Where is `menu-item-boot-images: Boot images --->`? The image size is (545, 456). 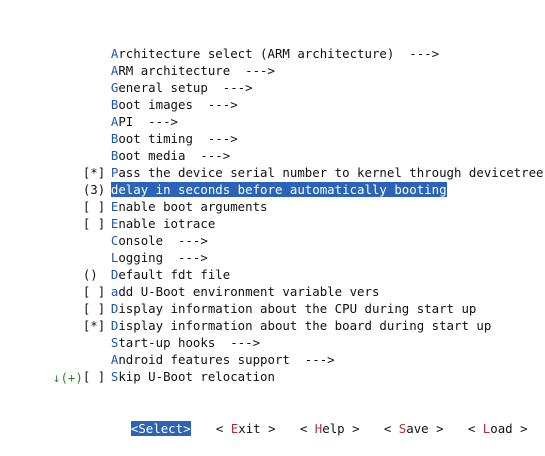 menu-item-boot-images: Boot images ---> is located at coordinates (145, 95).